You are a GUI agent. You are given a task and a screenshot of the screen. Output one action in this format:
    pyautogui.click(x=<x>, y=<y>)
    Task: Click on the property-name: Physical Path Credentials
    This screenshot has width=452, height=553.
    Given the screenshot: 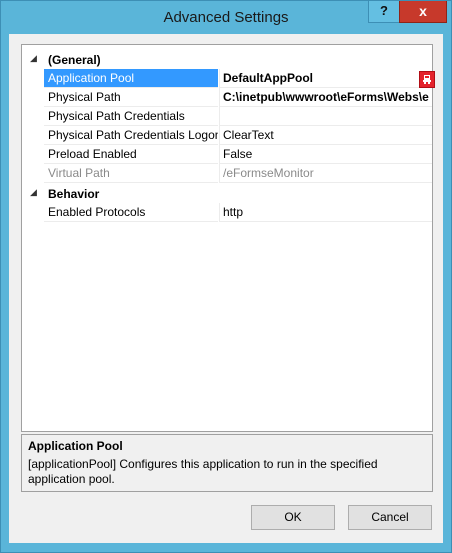 What is the action you would take?
    pyautogui.click(x=131, y=116)
    